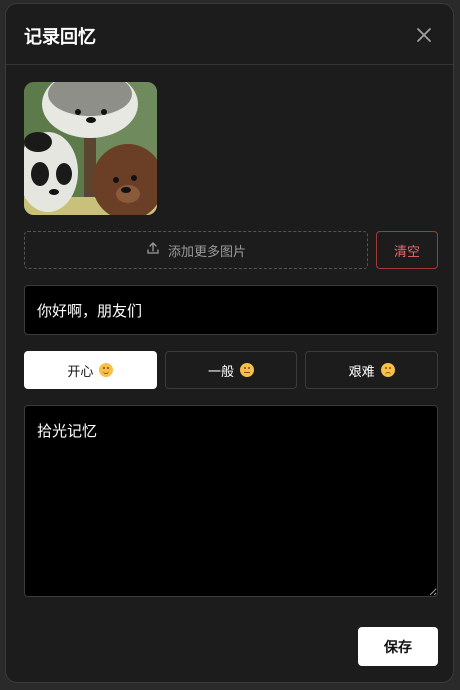  What do you see at coordinates (247, 370) in the screenshot?
I see `neutral-emoji-icon` at bounding box center [247, 370].